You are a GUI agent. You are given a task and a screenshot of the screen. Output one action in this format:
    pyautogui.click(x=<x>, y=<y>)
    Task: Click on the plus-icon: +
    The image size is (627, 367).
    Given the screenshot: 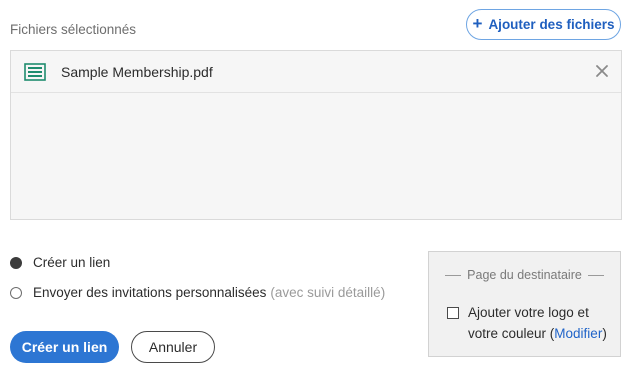 What is the action you would take?
    pyautogui.click(x=477, y=23)
    